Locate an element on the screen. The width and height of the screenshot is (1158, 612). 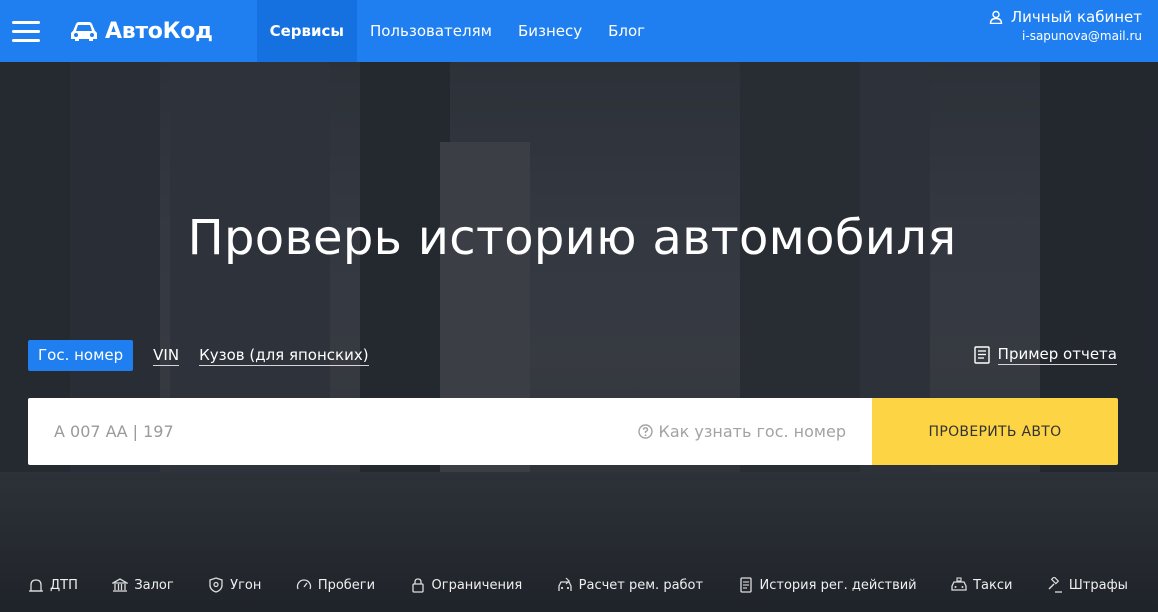
example-report-link: Пример отчета is located at coordinates (1045, 355).